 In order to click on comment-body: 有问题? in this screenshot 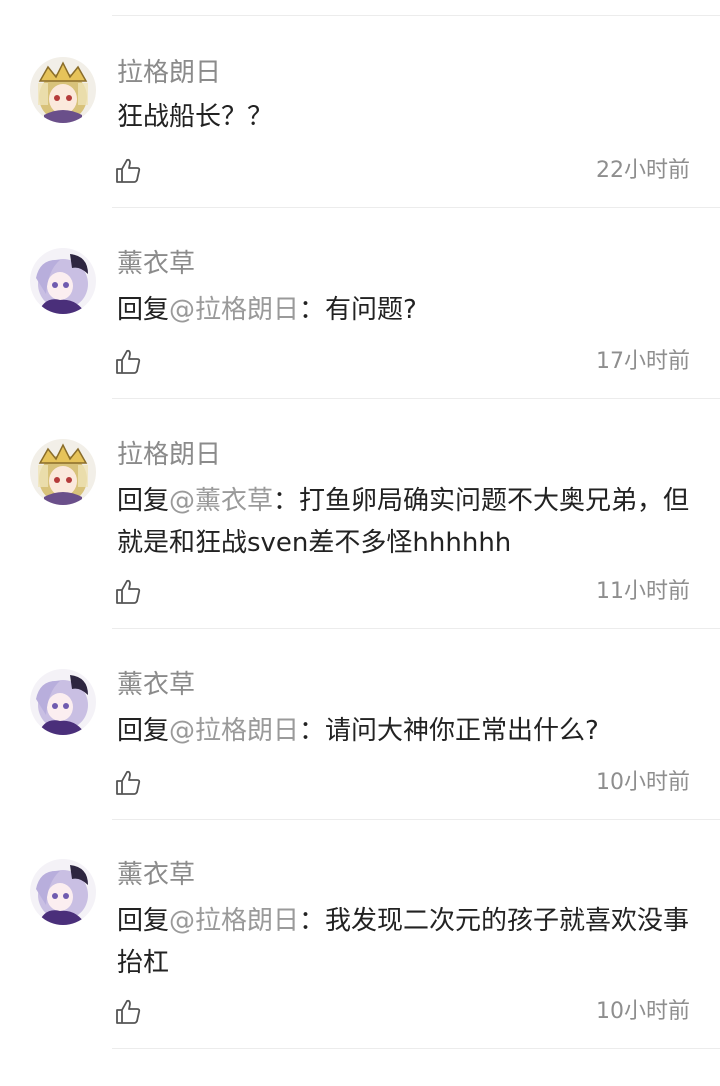, I will do `click(371, 310)`.